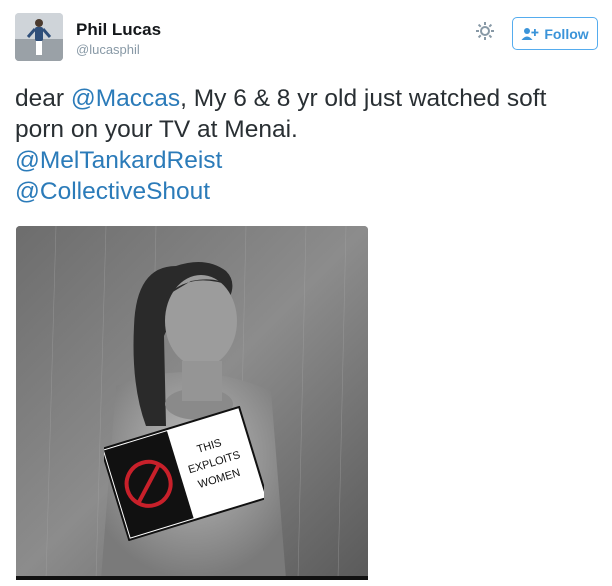  I want to click on mention-collectiveshout: @CollectiveShout, so click(310, 191).